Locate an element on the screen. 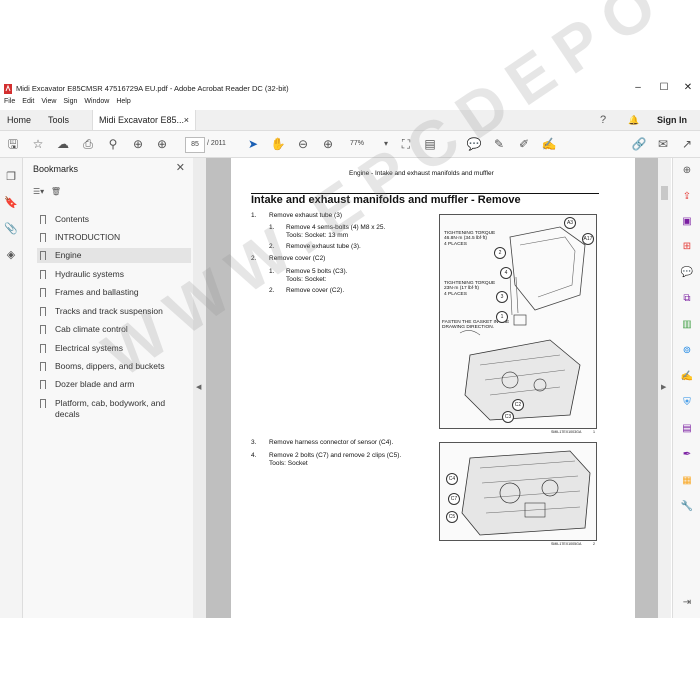  bookmark-item: Platform, cab, bodywork, and decals is located at coordinates (114, 409).